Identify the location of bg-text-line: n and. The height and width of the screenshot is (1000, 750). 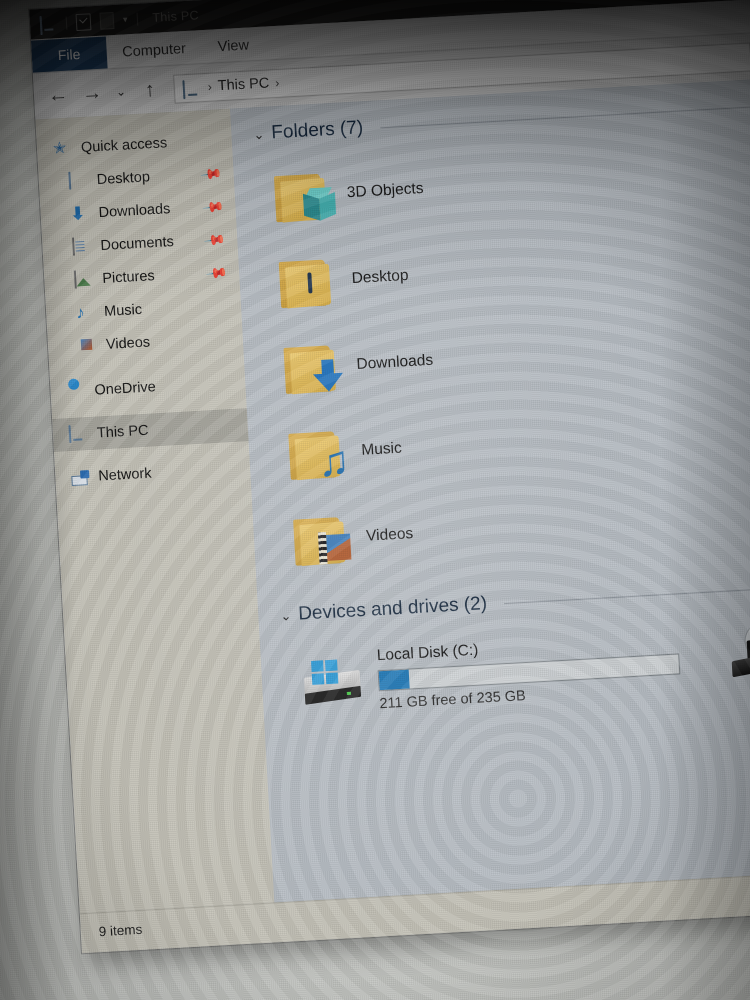
(9, 123).